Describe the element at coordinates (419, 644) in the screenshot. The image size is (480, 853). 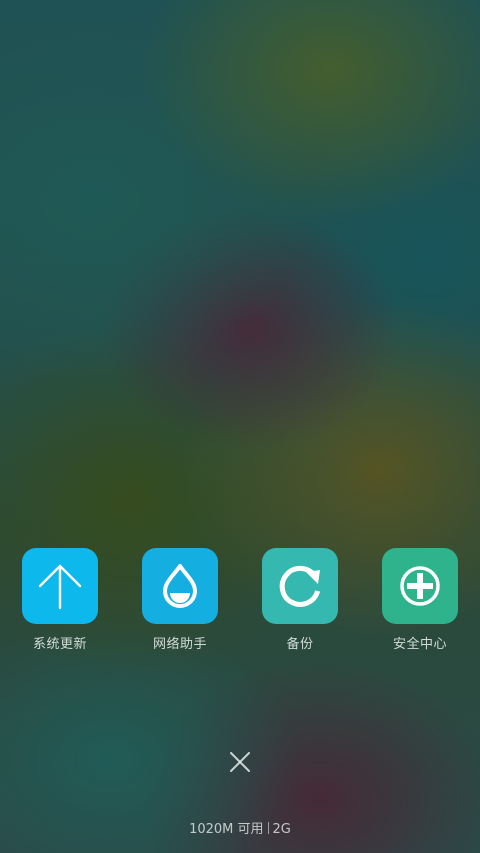
I see `app-label: 安全中心` at that location.